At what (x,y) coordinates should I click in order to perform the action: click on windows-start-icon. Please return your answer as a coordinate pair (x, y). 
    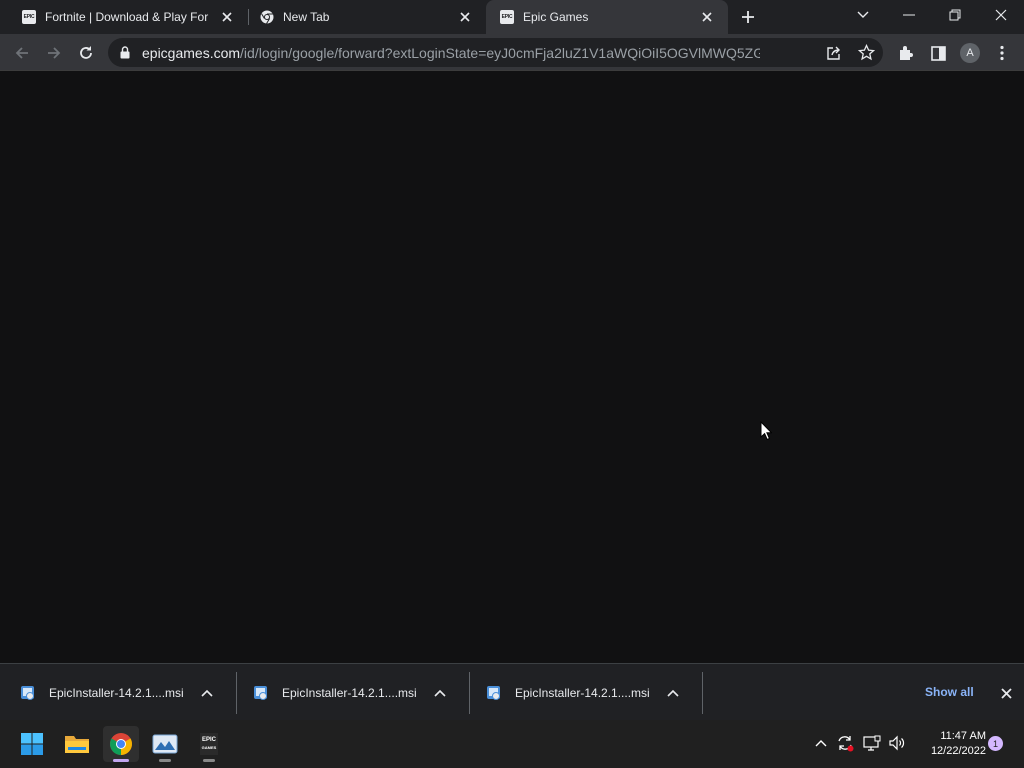
    Looking at the image, I should click on (32, 744).